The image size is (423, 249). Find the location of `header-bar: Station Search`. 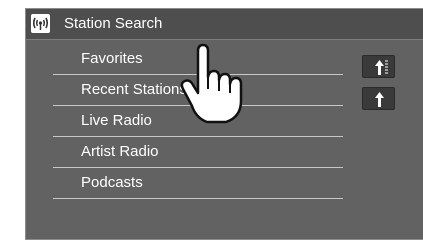

header-bar: Station Search is located at coordinates (224, 24).